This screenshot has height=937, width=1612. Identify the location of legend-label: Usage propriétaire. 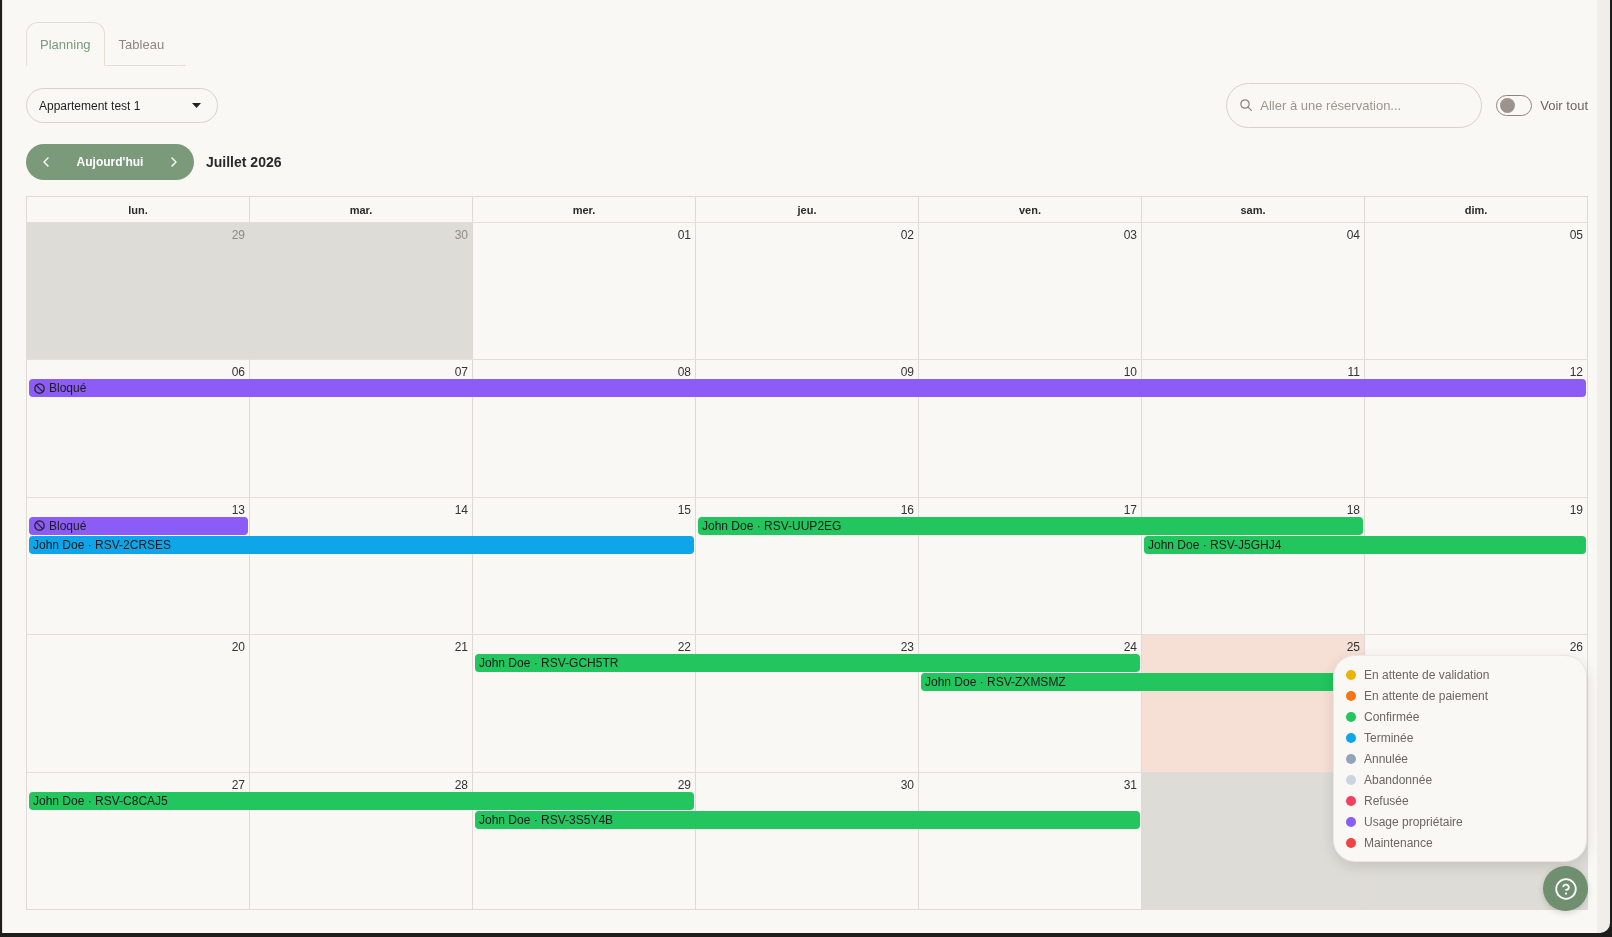
(1413, 821).